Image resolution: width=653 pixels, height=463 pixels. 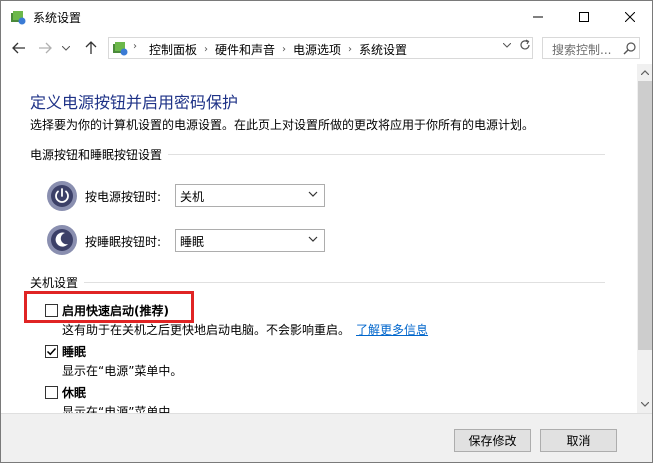 I want to click on title-bar: 系统设置, so click(x=326, y=16).